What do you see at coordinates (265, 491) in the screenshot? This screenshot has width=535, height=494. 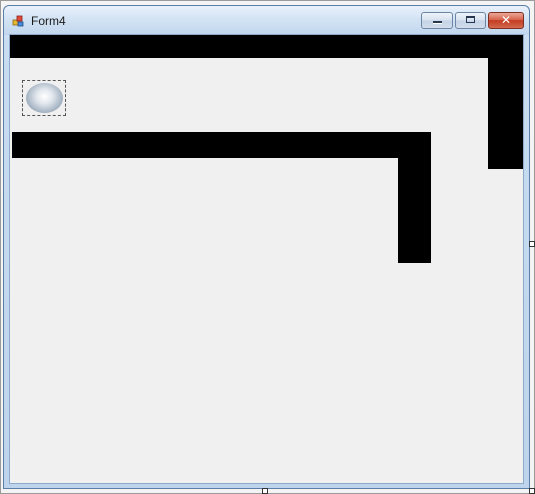 I see `resize-handle-bottom` at bounding box center [265, 491].